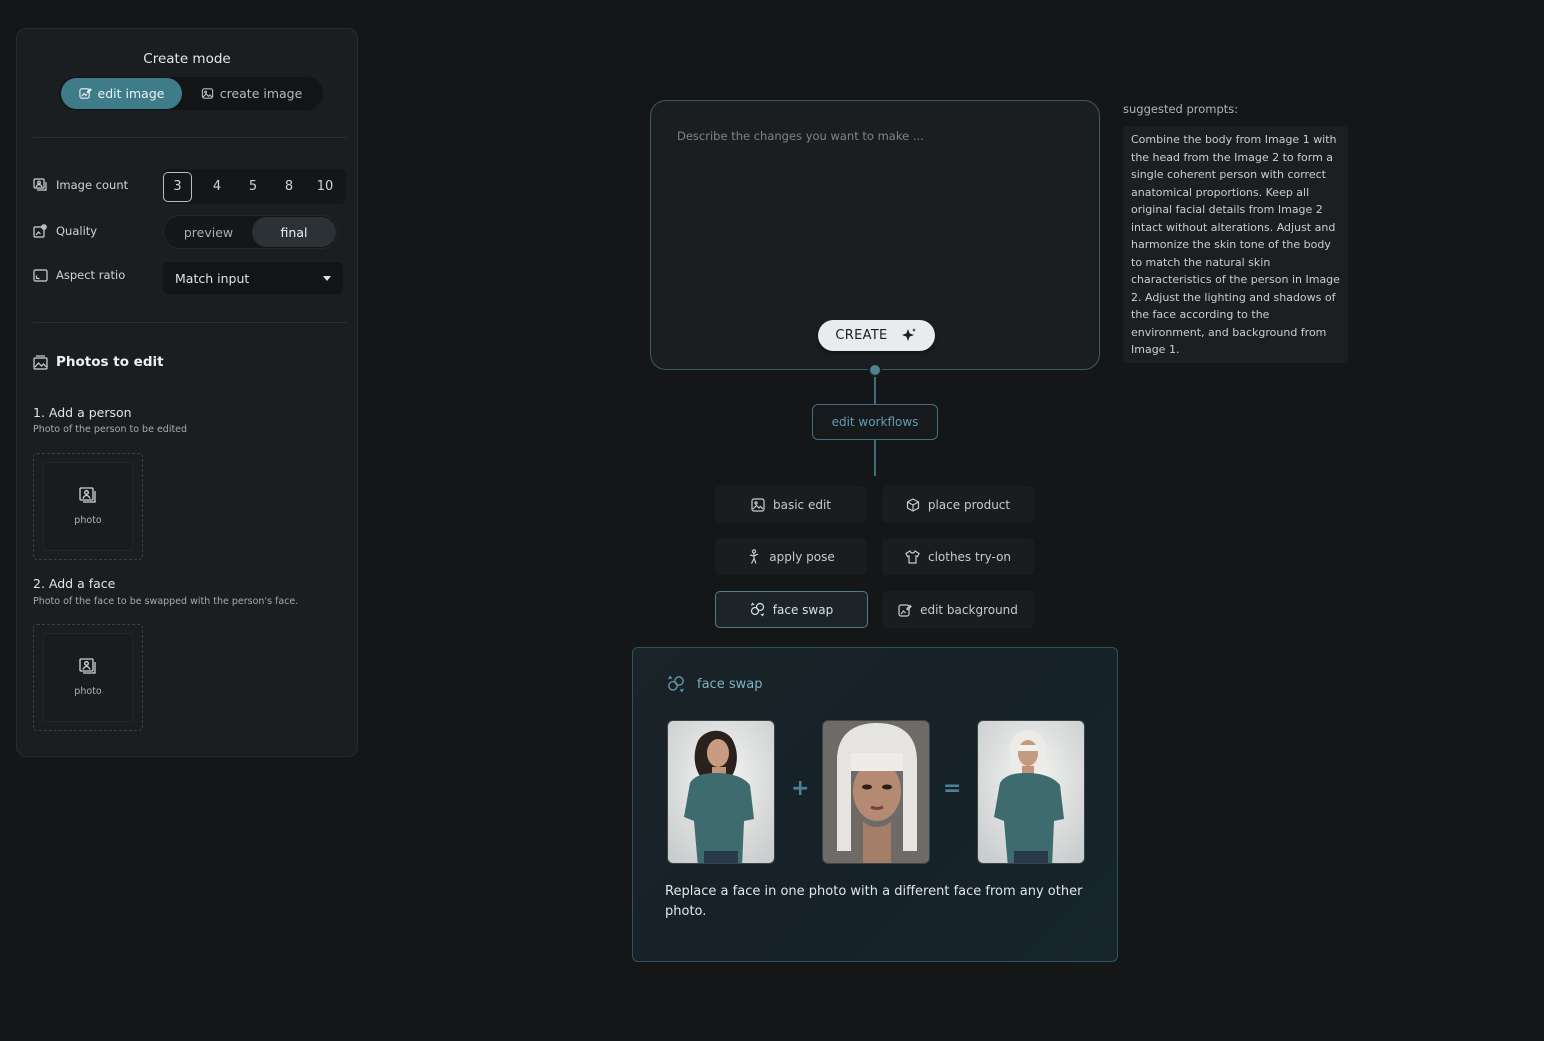  Describe the element at coordinates (969, 556) in the screenshot. I see `workflow-label: clothes try-on` at that location.